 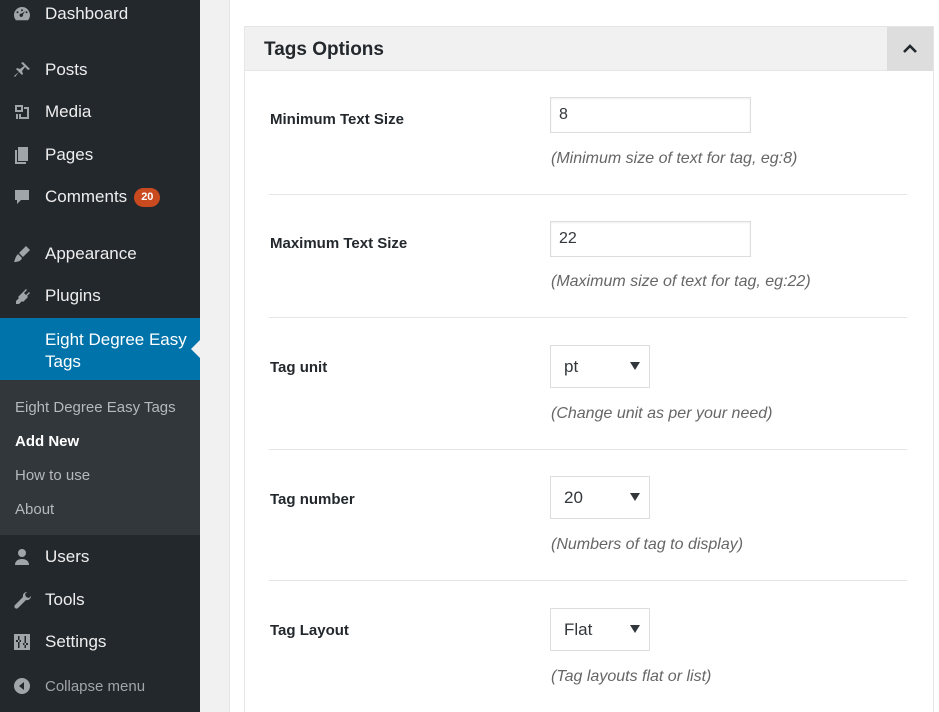 I want to click on tag-unit-selected-value: pt, so click(x=571, y=366).